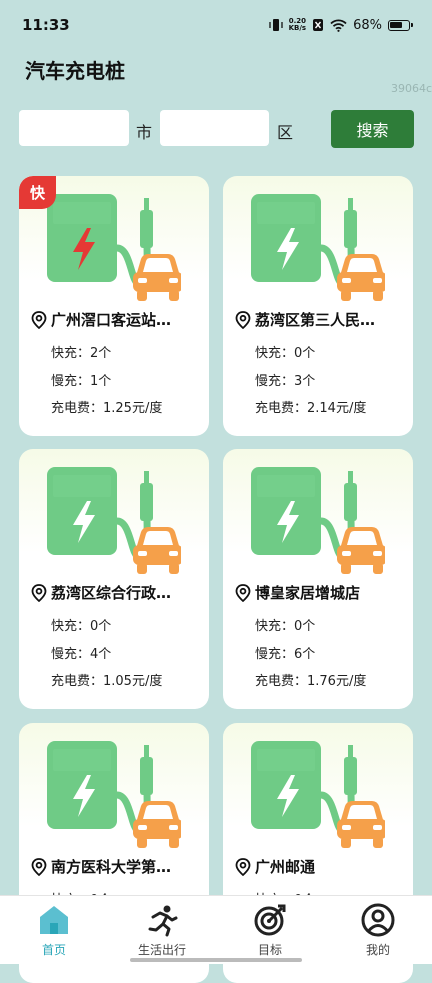 Image resolution: width=432 pixels, height=983 pixels. What do you see at coordinates (367, 25) in the screenshot?
I see `battery-percent: 68%` at bounding box center [367, 25].